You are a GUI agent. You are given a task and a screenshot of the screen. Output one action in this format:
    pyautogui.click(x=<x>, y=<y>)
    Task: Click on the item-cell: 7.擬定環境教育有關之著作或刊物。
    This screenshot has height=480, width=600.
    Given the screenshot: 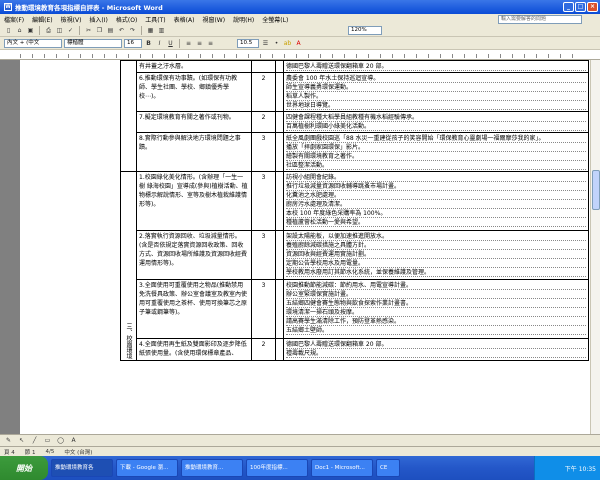 What is the action you would take?
    pyautogui.click(x=194, y=122)
    